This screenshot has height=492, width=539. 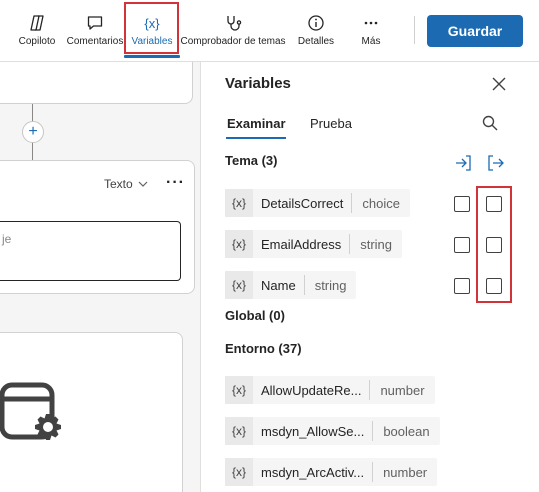 I want to click on plus-icon: +, so click(x=33, y=131).